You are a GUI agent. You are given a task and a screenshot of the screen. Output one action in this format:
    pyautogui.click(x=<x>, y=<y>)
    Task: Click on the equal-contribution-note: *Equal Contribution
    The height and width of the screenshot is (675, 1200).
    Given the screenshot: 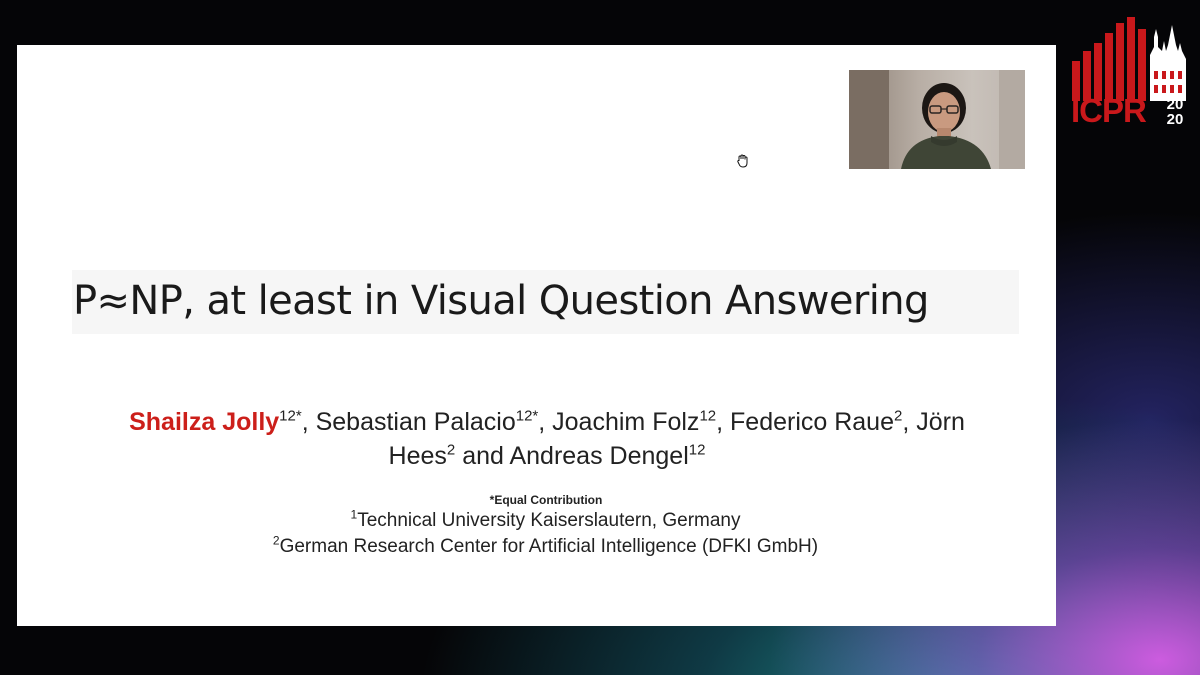 What is the action you would take?
    pyautogui.click(x=546, y=500)
    